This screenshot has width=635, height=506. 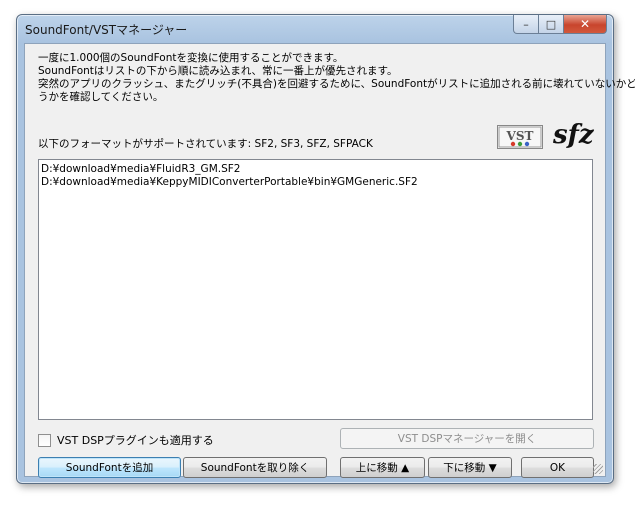 I want to click on vst-dsp-checkbox, so click(x=44, y=440).